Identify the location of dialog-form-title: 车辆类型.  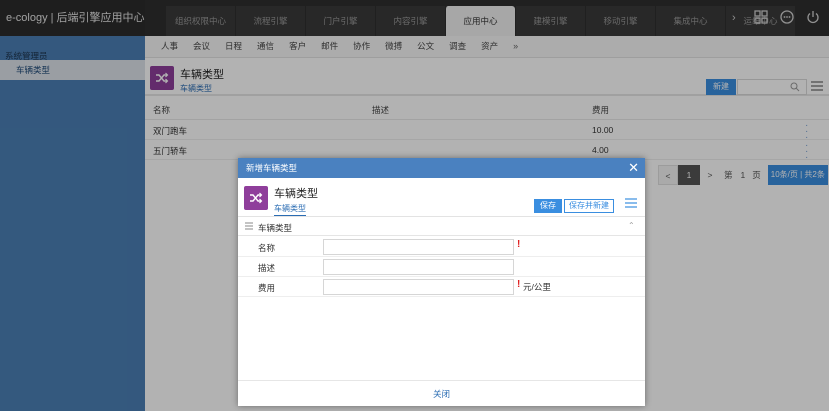
(296, 194).